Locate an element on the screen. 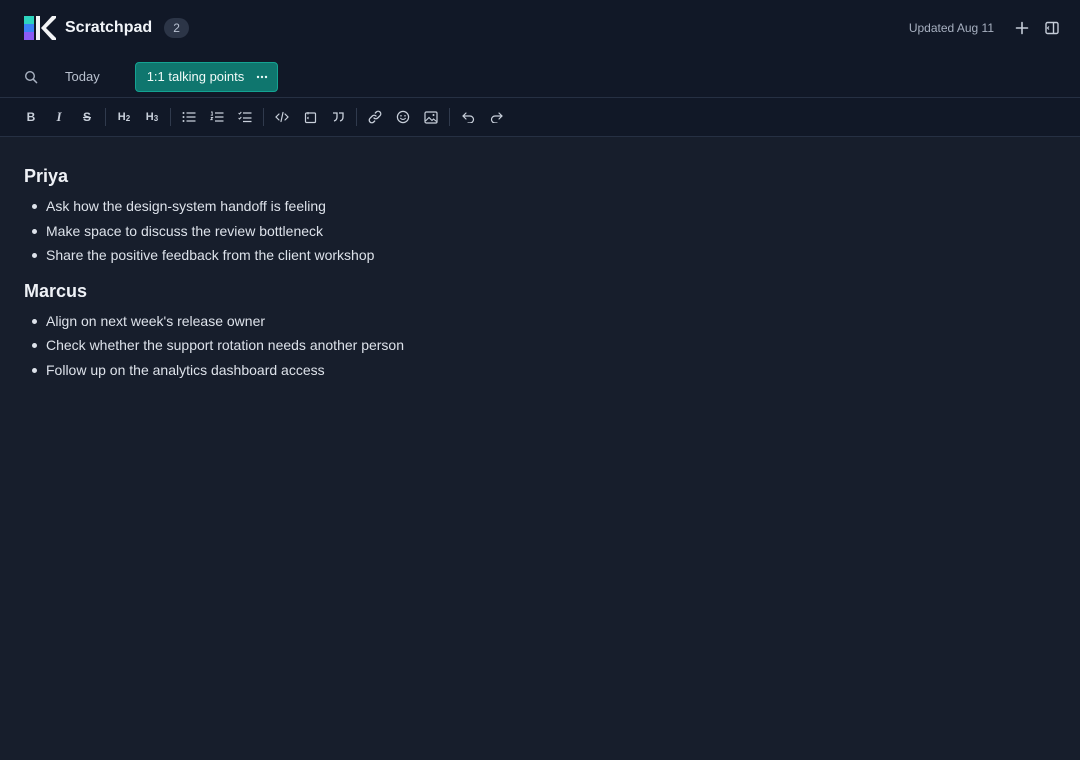 This screenshot has height=760, width=1080. header-actions: Updated Aug 11 is located at coordinates (986, 28).